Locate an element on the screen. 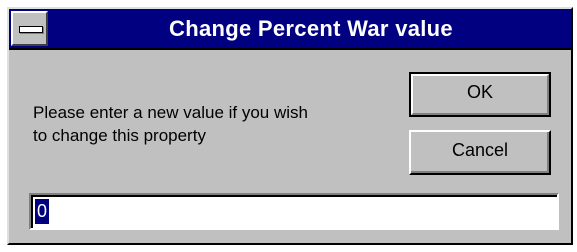 The width and height of the screenshot is (577, 252). system-menu-icon is located at coordinates (29, 28).